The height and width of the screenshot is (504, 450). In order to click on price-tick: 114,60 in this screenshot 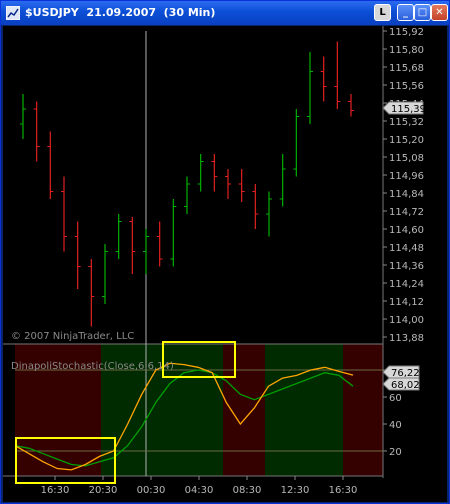, I will do `click(403, 230)`.